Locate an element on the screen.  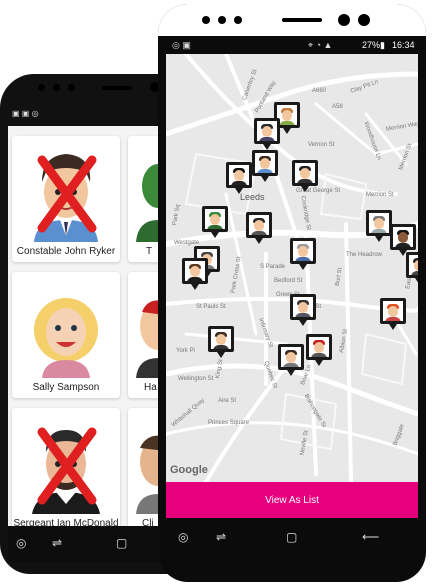
city-label: Leeds is located at coordinates (252, 197).